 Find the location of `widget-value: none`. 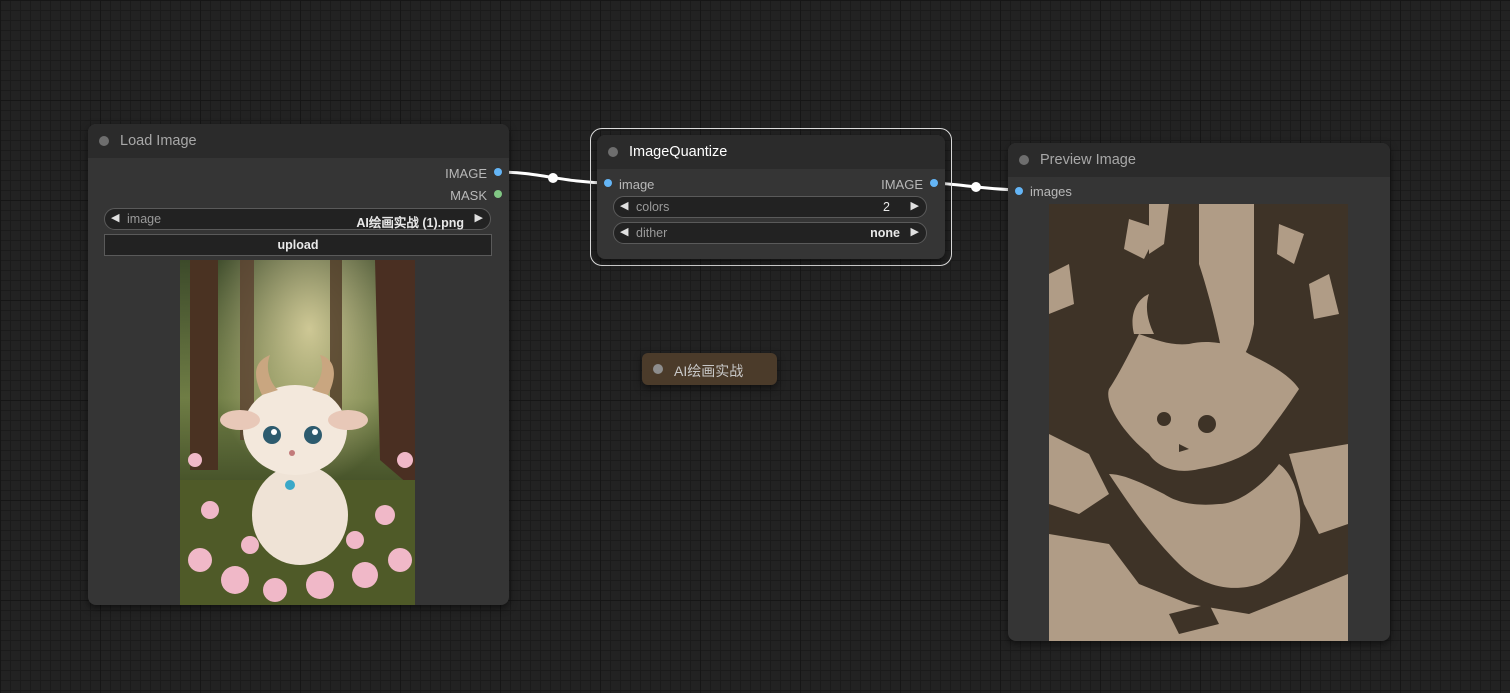

widget-value: none is located at coordinates (885, 233).